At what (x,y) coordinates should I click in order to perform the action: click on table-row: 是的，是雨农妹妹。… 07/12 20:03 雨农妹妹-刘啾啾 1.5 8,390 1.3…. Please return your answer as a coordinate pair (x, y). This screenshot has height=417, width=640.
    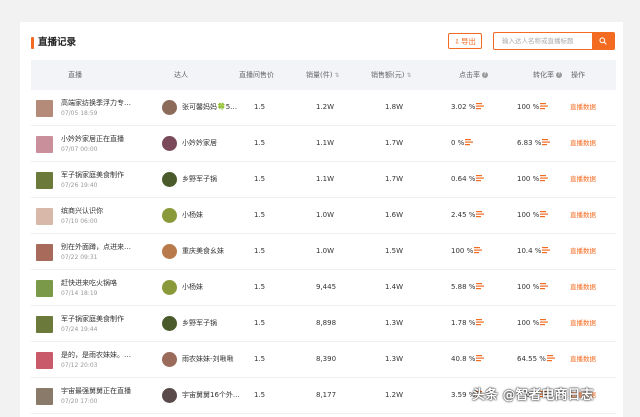
    Looking at the image, I should click on (323, 360).